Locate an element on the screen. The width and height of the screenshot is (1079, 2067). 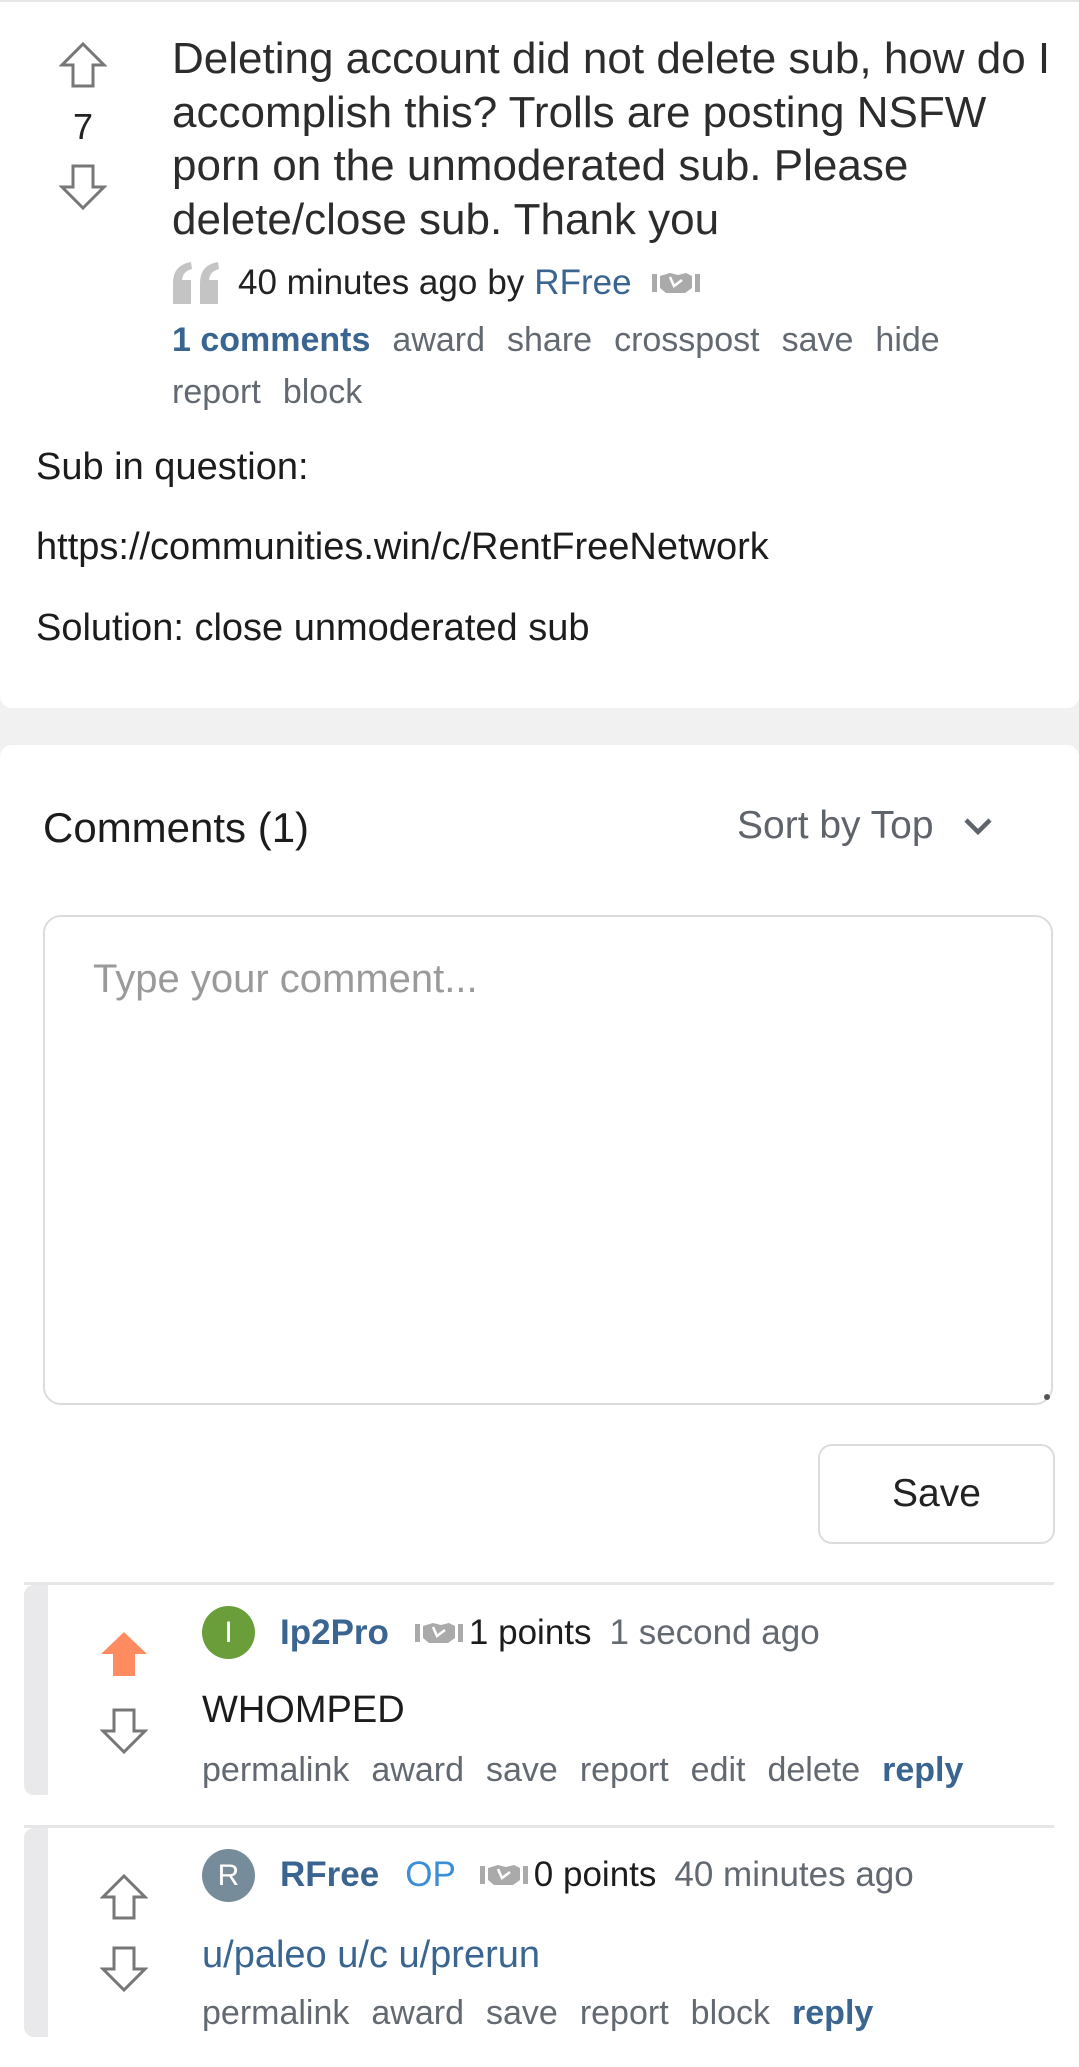
comments-link: 1 comments is located at coordinates (271, 340).